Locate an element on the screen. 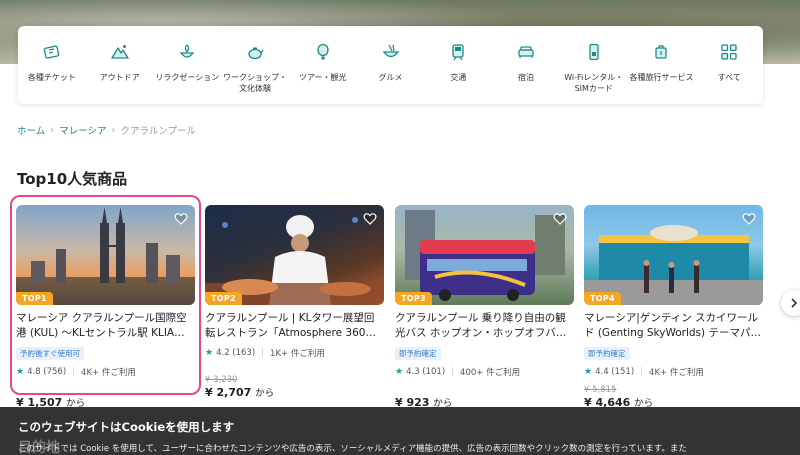 This screenshot has width=800, height=455. category-label: ツアー・観光 is located at coordinates (323, 77).